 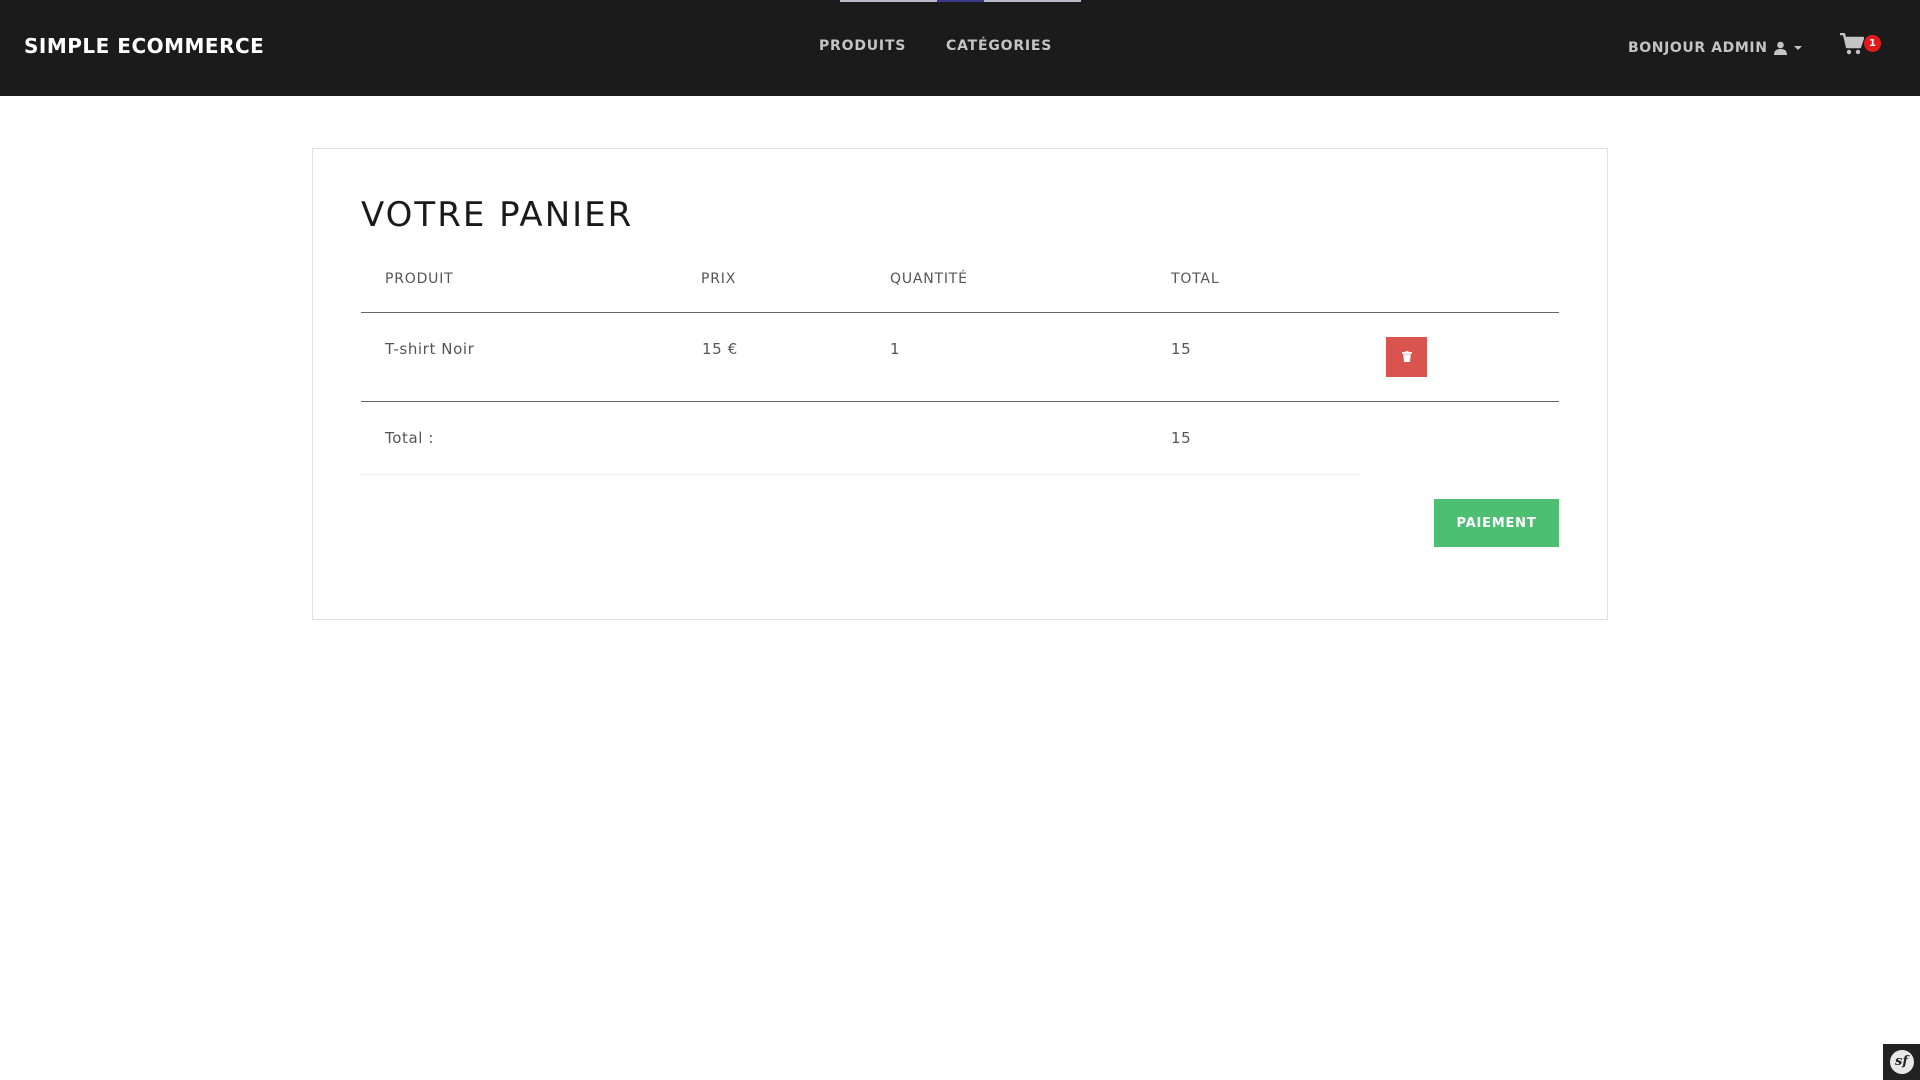 What do you see at coordinates (960, 401) in the screenshot?
I see `table-row-divider` at bounding box center [960, 401].